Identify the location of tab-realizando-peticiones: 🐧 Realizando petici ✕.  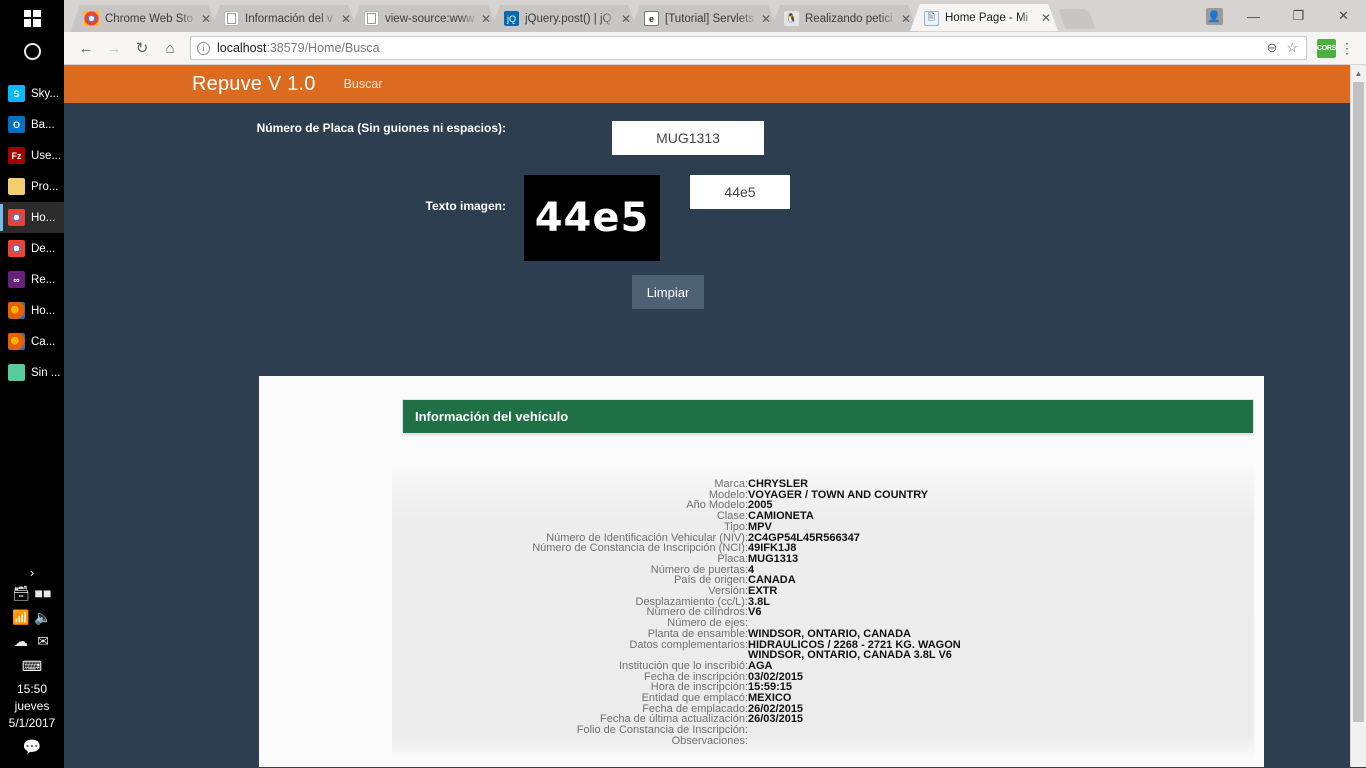
(844, 18).